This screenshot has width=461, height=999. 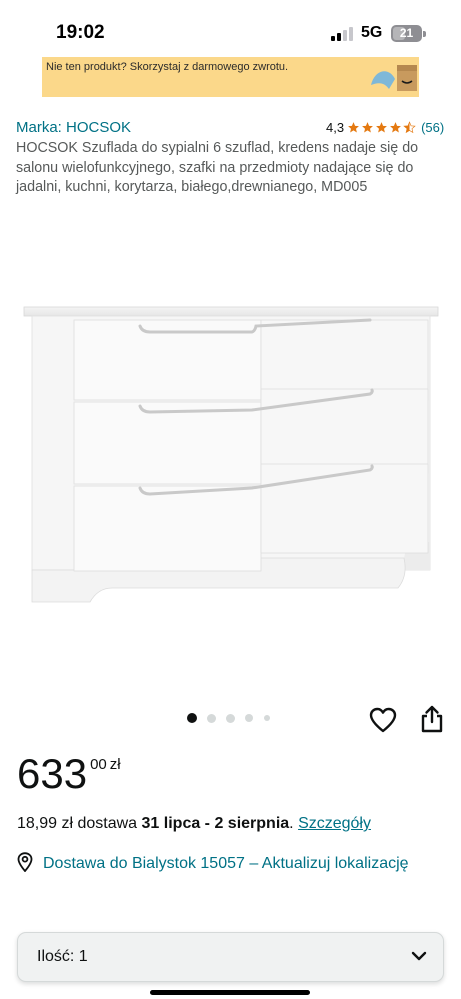 What do you see at coordinates (291, 823) in the screenshot?
I see `delivery-suffix: .` at bounding box center [291, 823].